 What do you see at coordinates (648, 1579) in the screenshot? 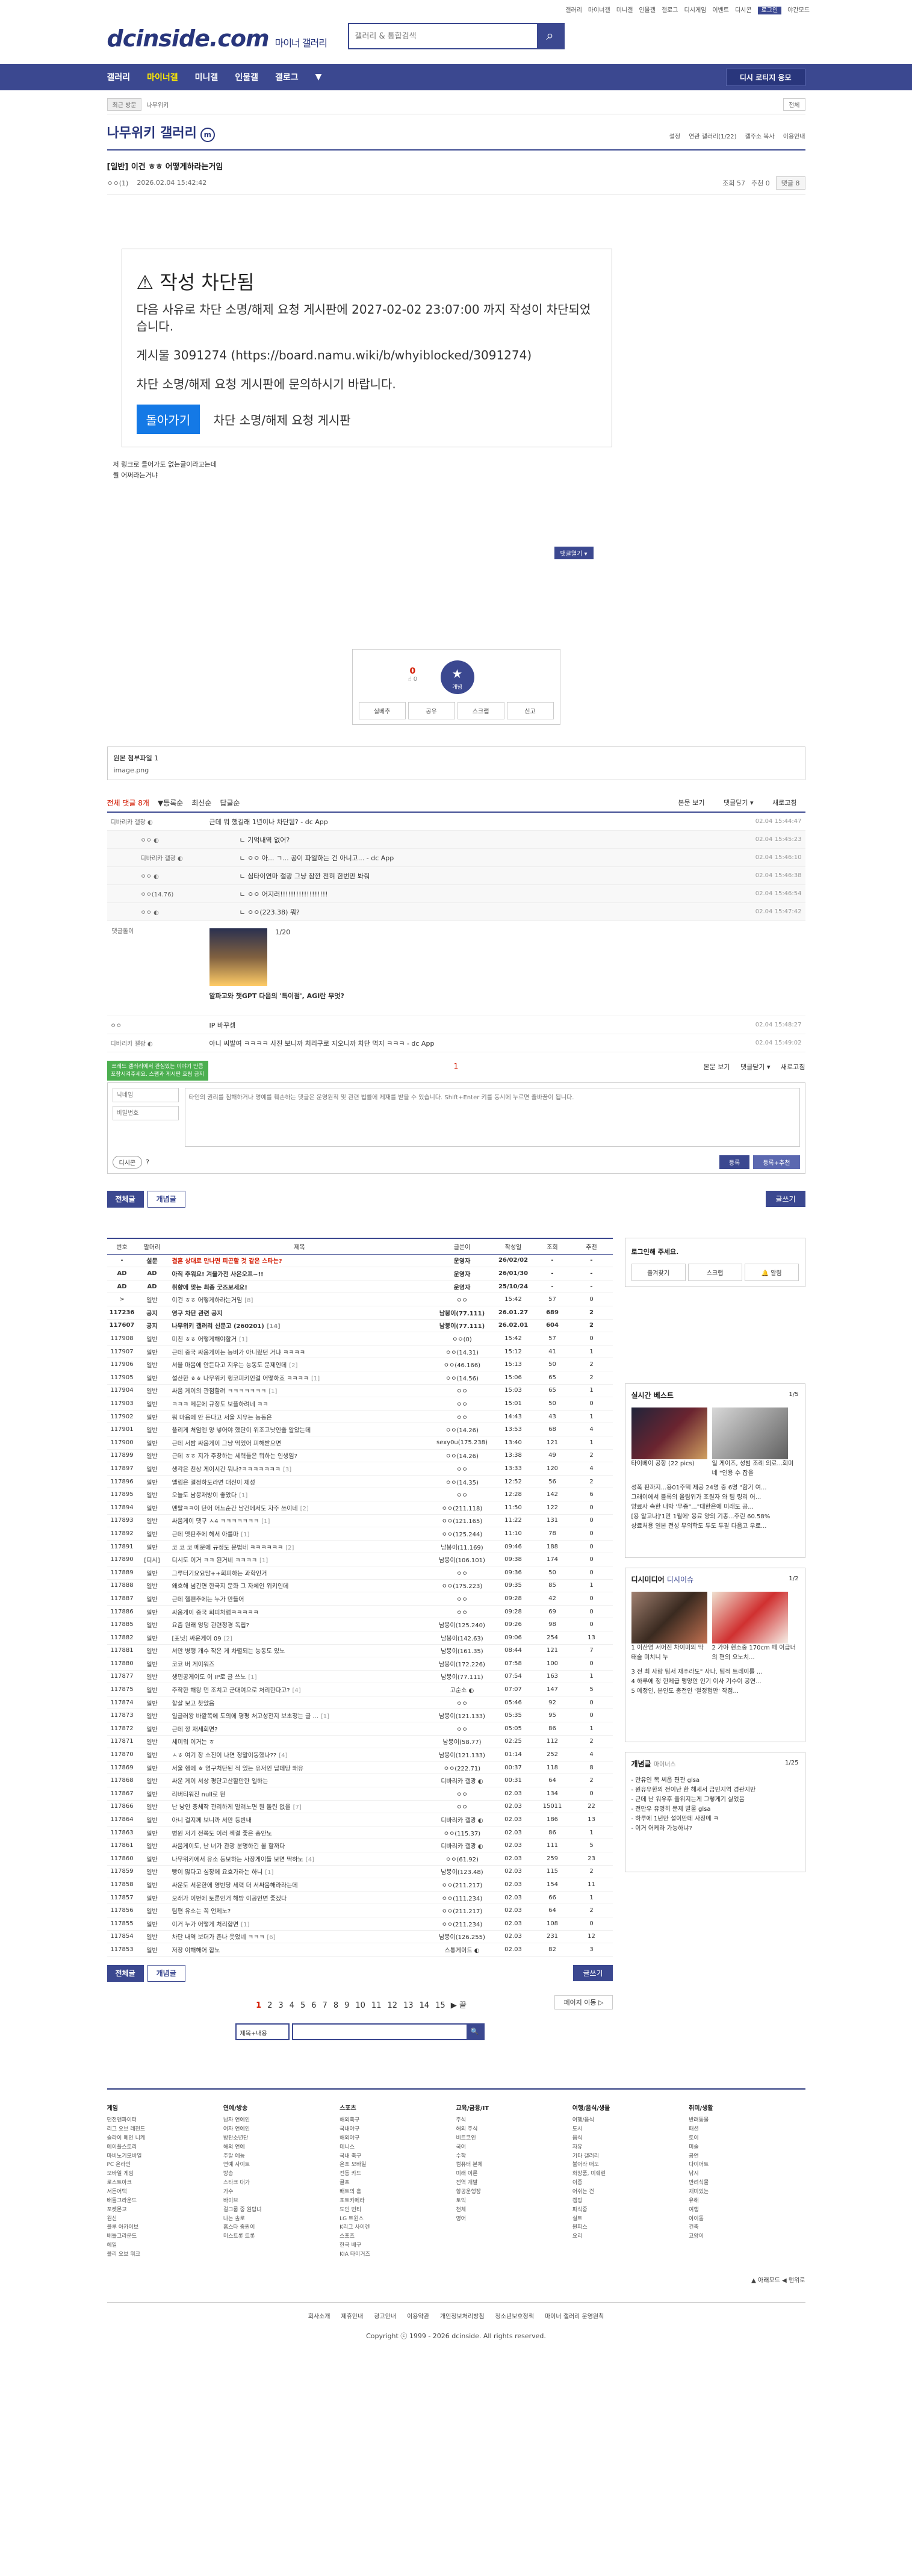
I see `dcmedia-title: 디시미디어` at bounding box center [648, 1579].